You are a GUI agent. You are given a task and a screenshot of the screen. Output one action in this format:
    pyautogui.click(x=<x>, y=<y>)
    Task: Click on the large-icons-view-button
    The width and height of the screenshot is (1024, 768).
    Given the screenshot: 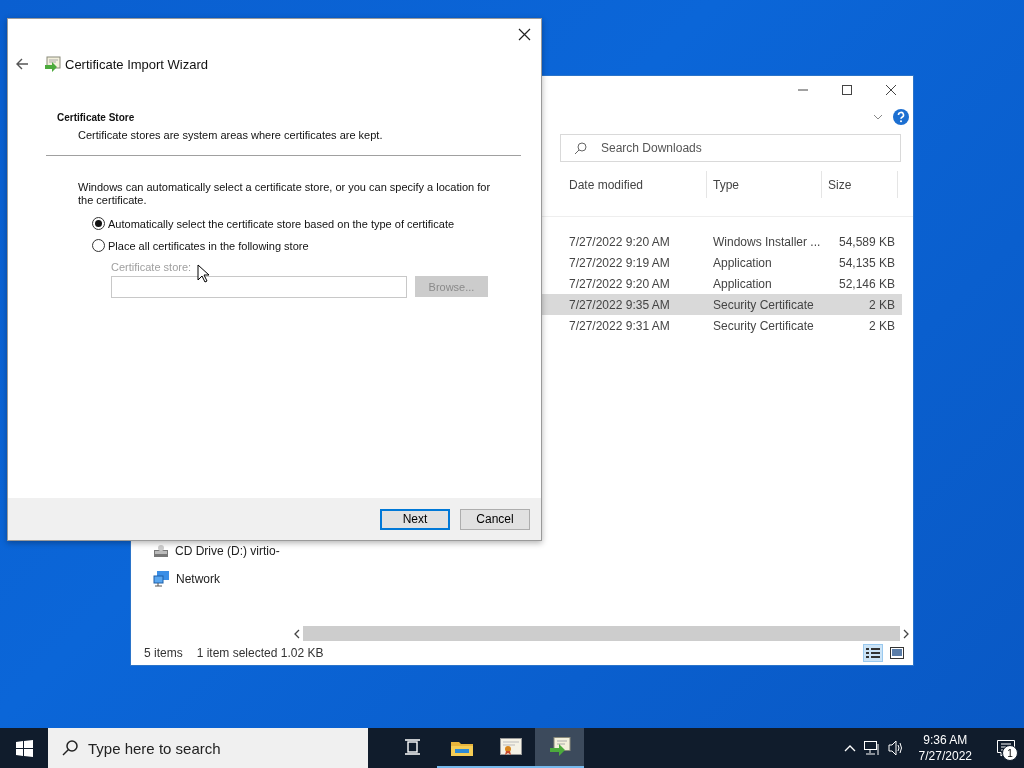 What is the action you would take?
    pyautogui.click(x=897, y=653)
    